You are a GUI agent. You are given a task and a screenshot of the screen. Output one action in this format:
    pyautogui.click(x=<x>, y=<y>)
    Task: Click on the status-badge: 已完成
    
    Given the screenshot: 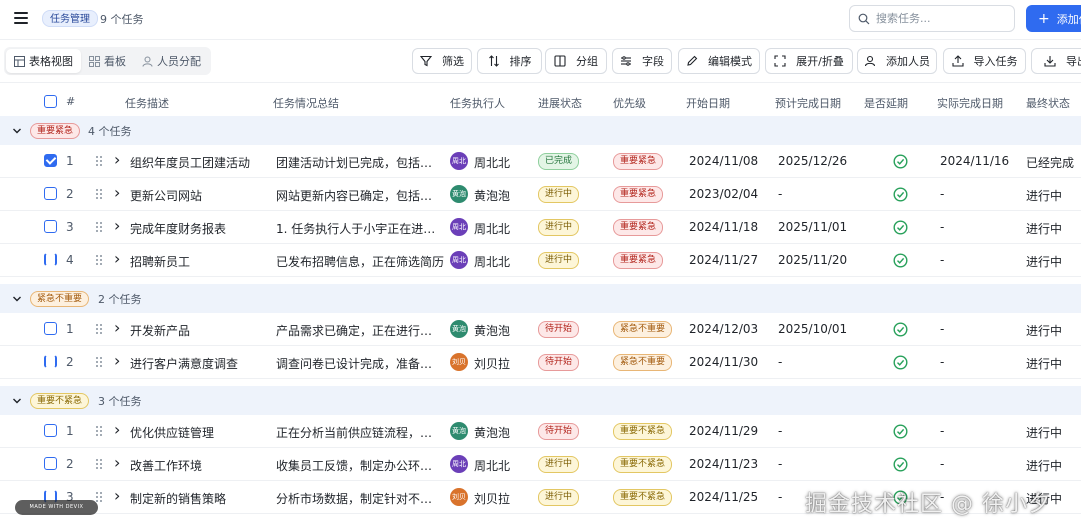 What is the action you would take?
    pyautogui.click(x=559, y=161)
    